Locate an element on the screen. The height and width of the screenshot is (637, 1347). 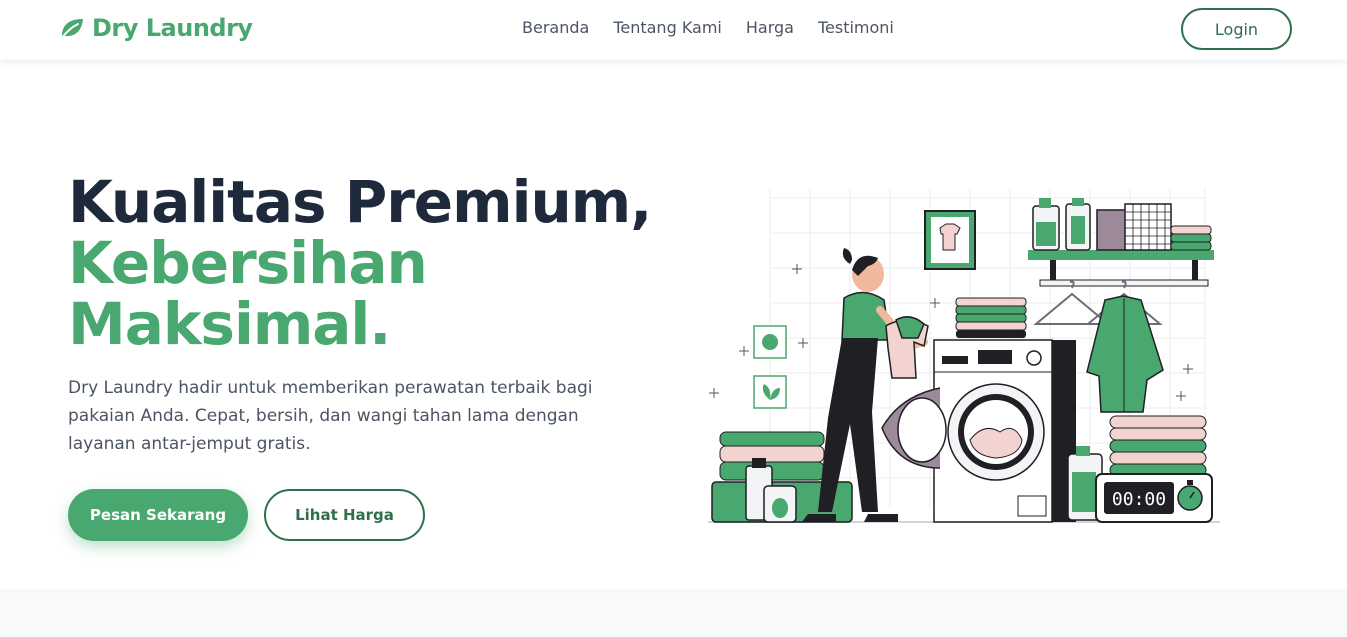
brand-logo: Dry Laundry is located at coordinates (155, 28).